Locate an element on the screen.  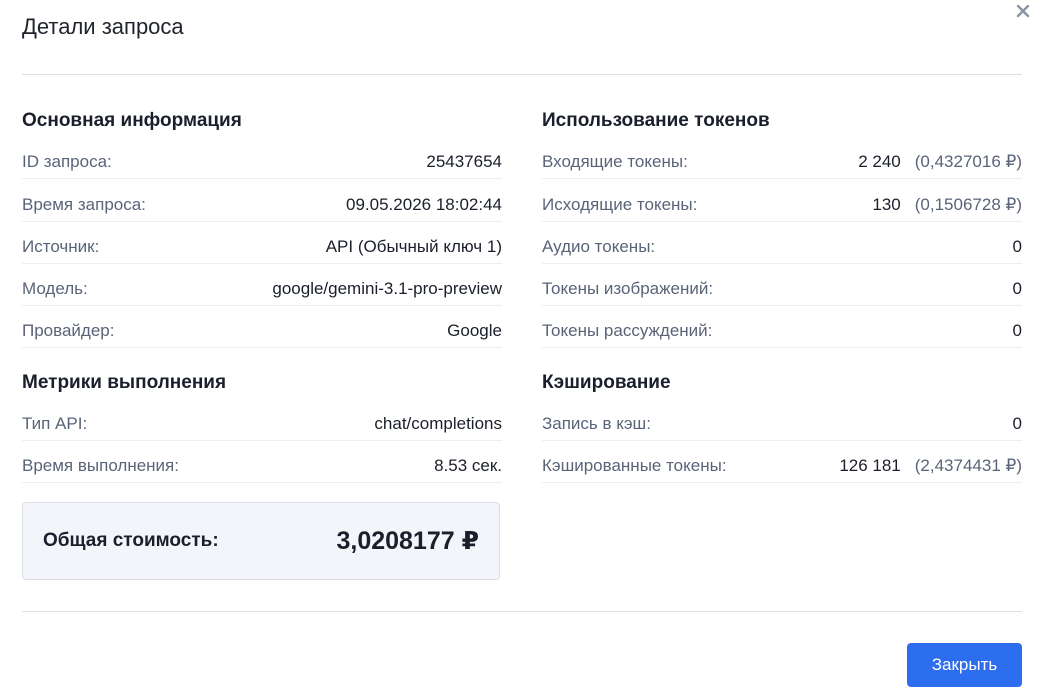
token-cost: (0,4327016 ₽) is located at coordinates (968, 161).